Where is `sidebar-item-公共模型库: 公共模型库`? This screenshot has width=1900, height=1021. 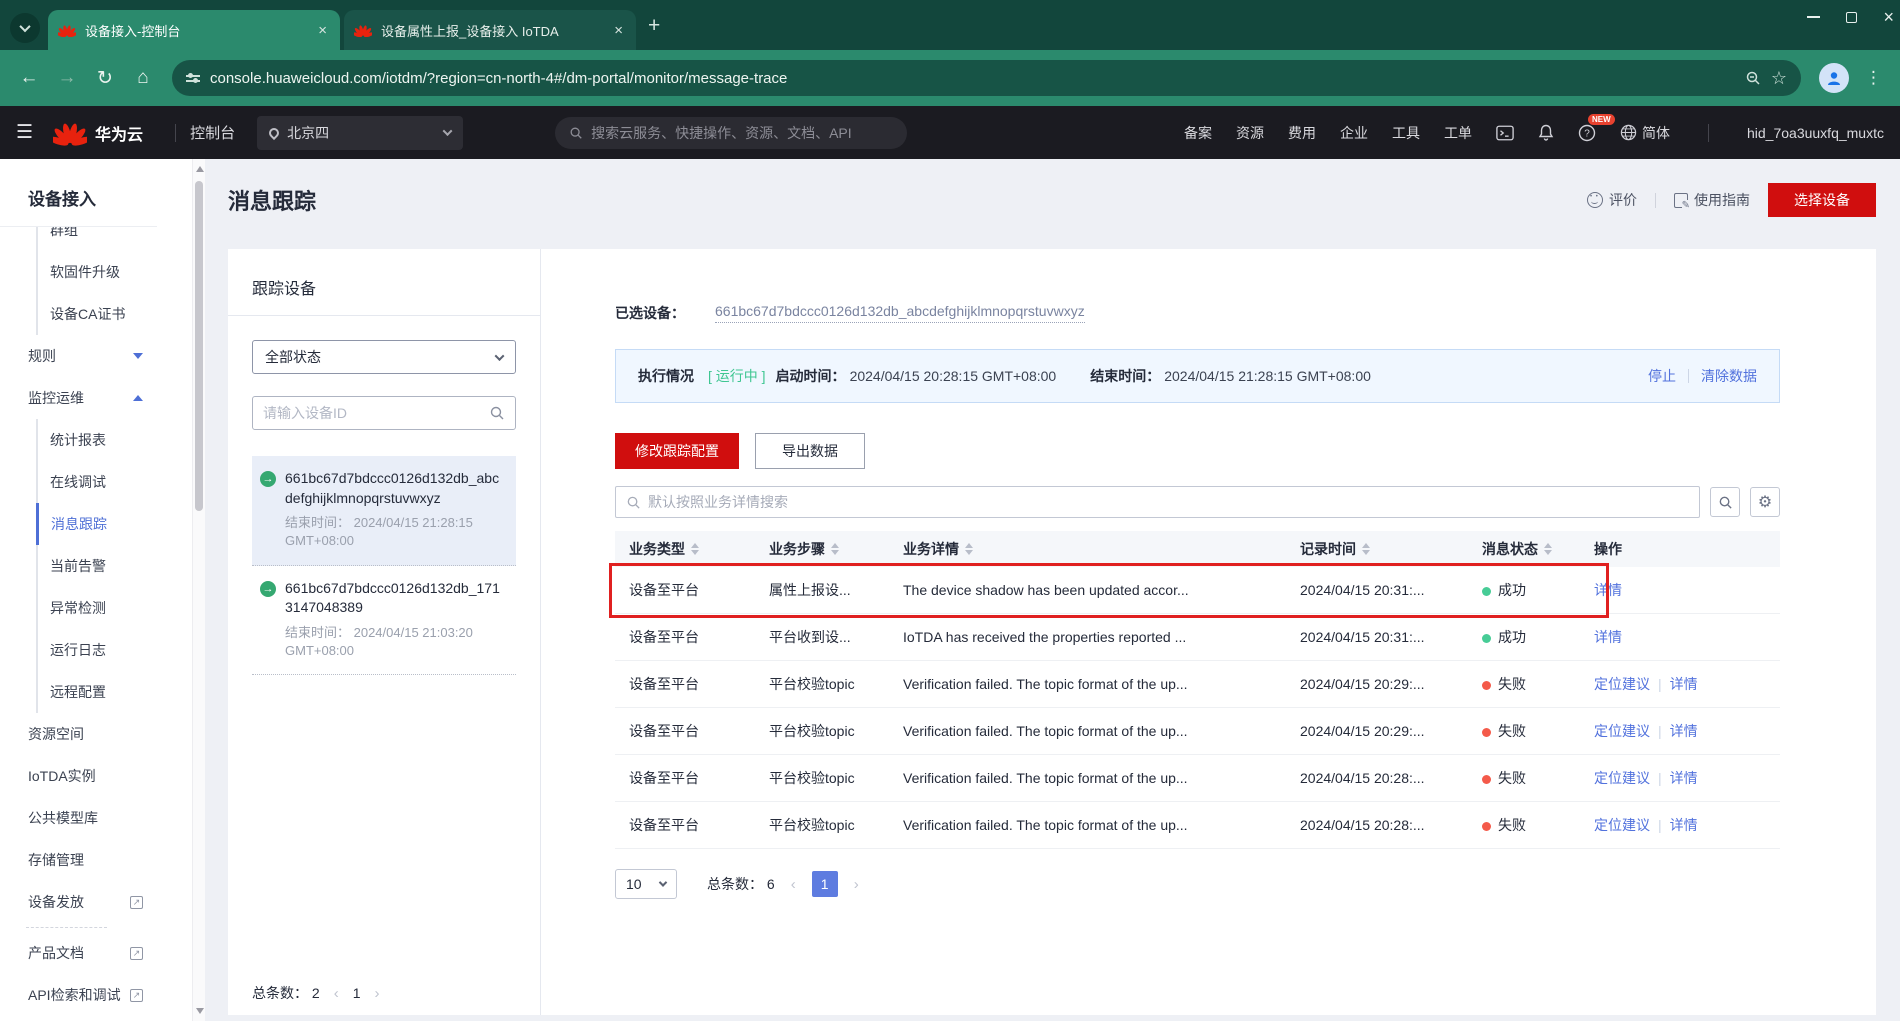 sidebar-item-公共模型库: 公共模型库 is located at coordinates (78, 818).